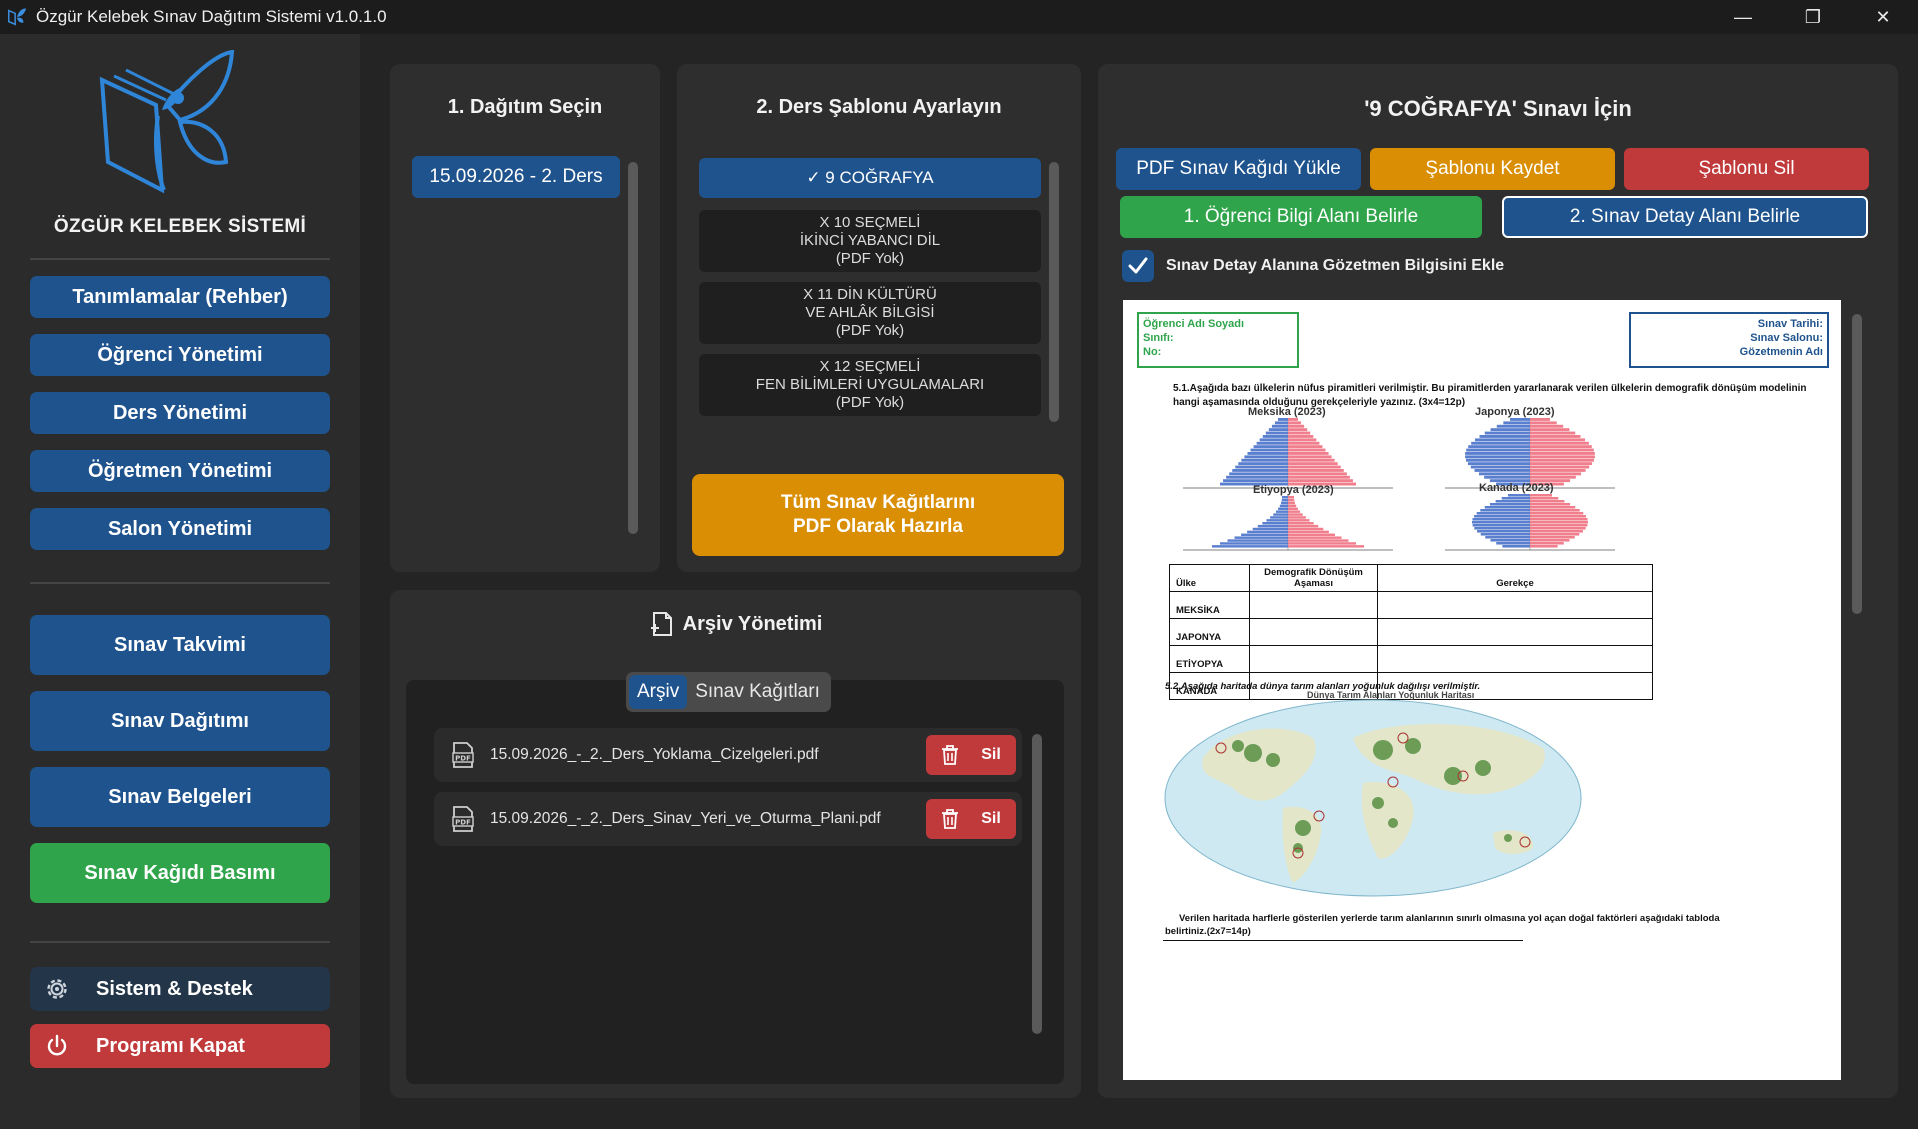 Image resolution: width=1918 pixels, height=1129 pixels. I want to click on archive-scrollbar, so click(1037, 884).